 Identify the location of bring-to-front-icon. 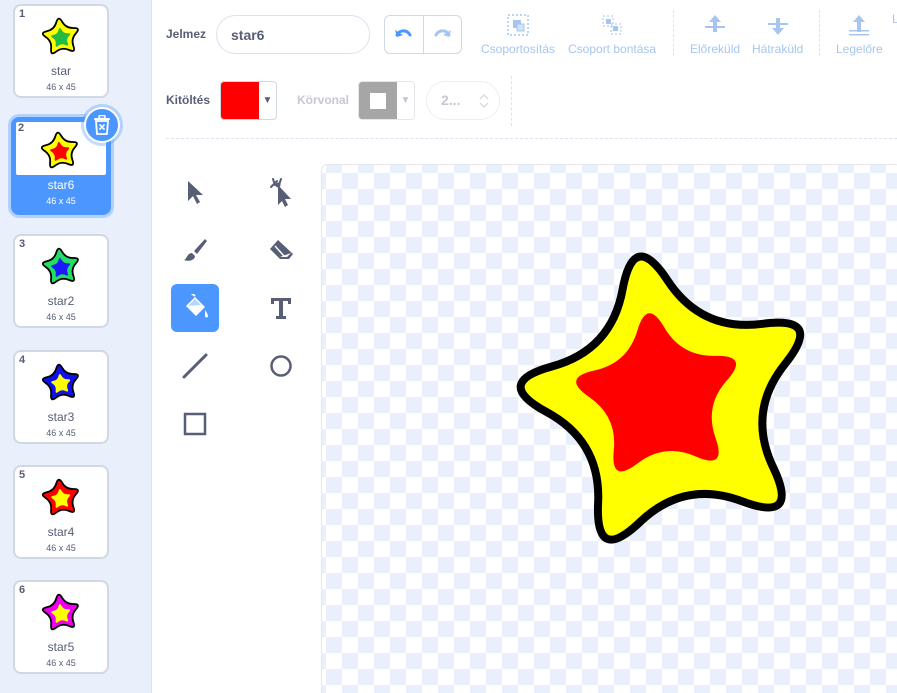
(859, 25).